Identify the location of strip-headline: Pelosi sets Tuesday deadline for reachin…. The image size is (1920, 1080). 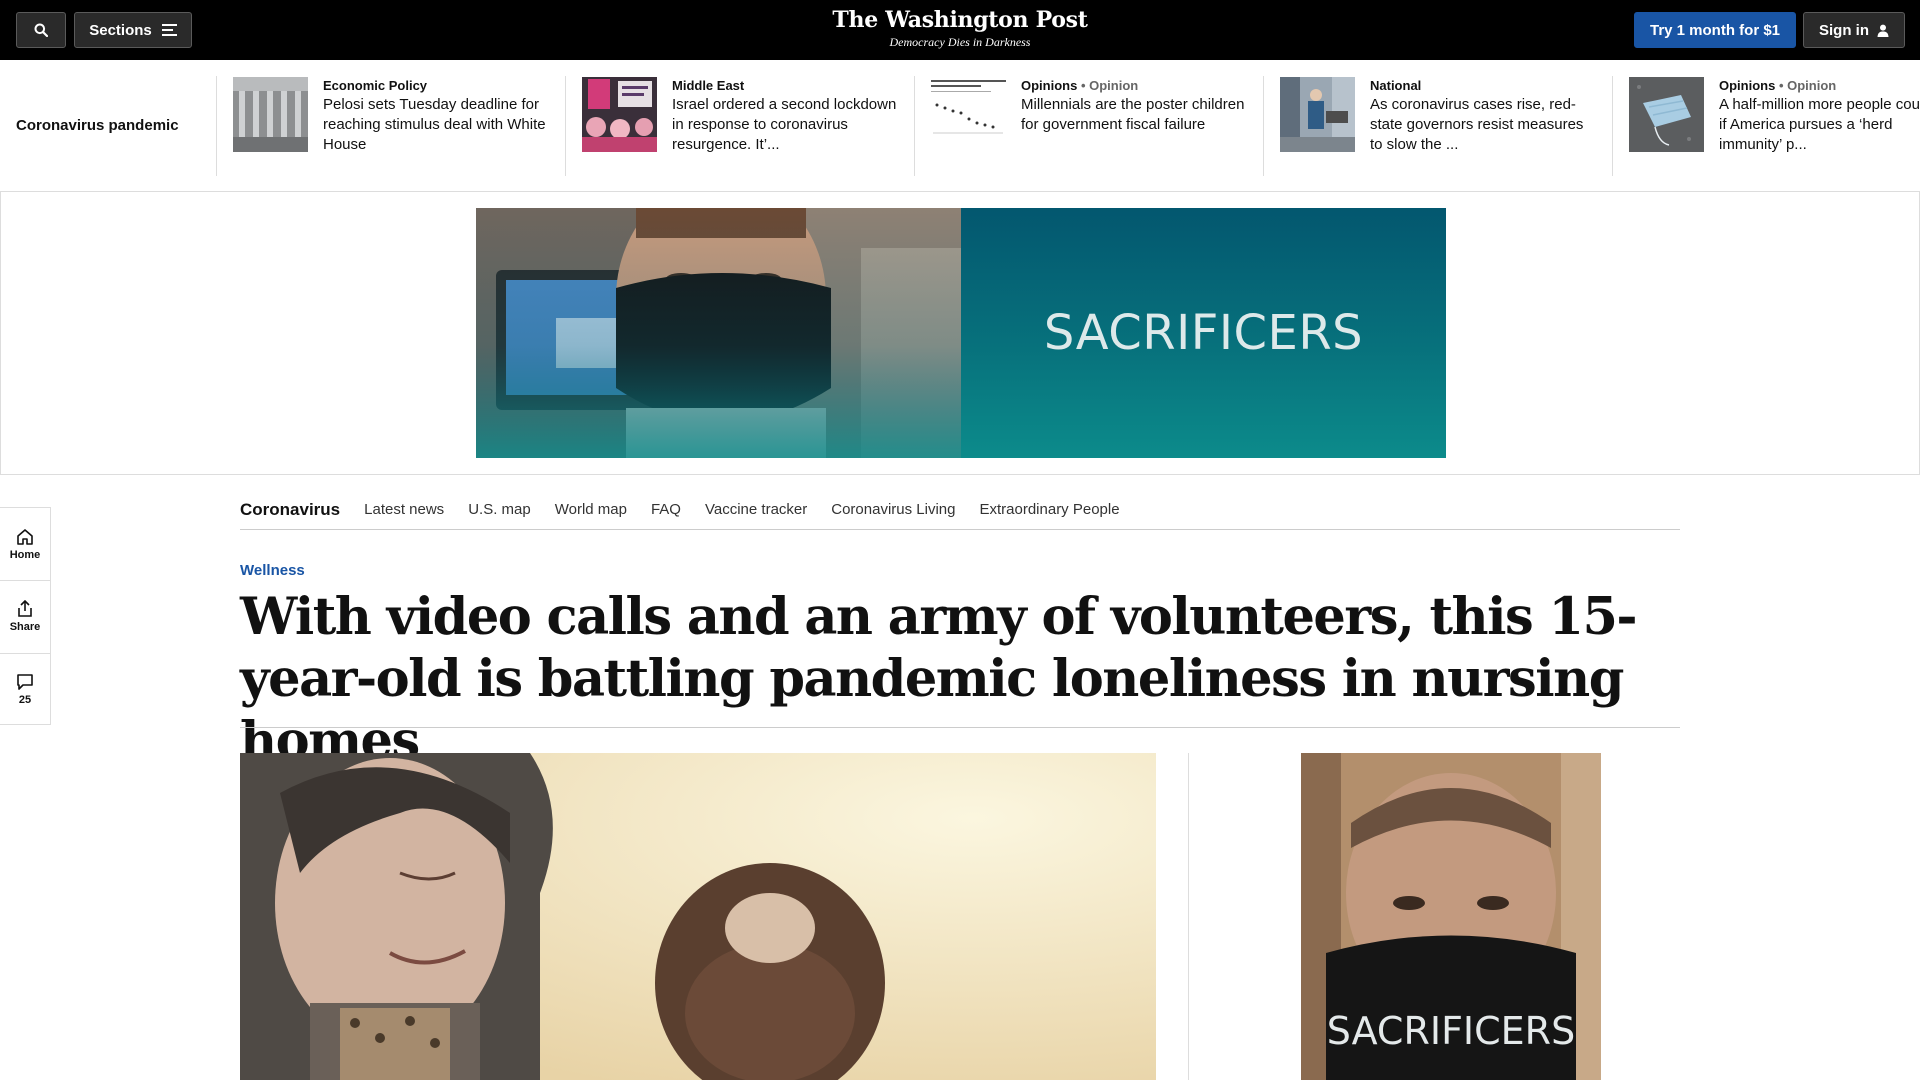
(438, 125).